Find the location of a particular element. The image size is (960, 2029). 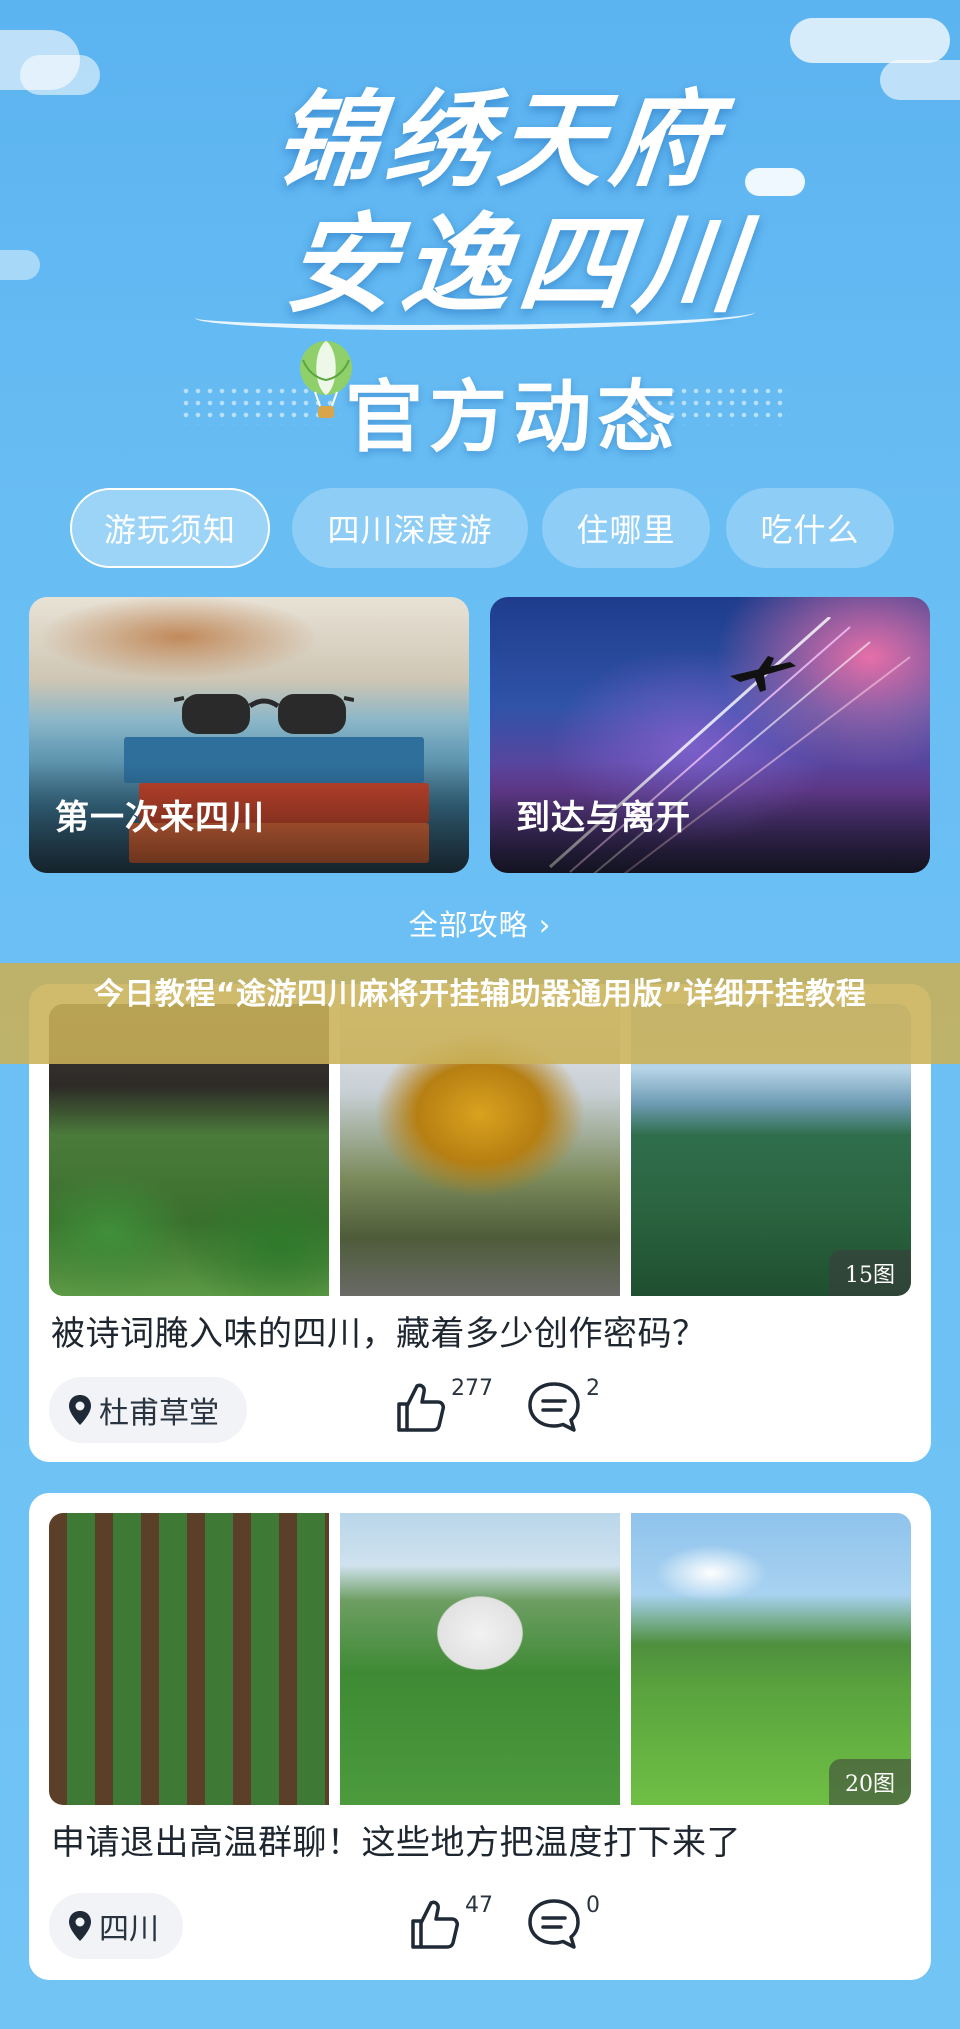

feature-label: 到达与离开 is located at coordinates (603, 818).